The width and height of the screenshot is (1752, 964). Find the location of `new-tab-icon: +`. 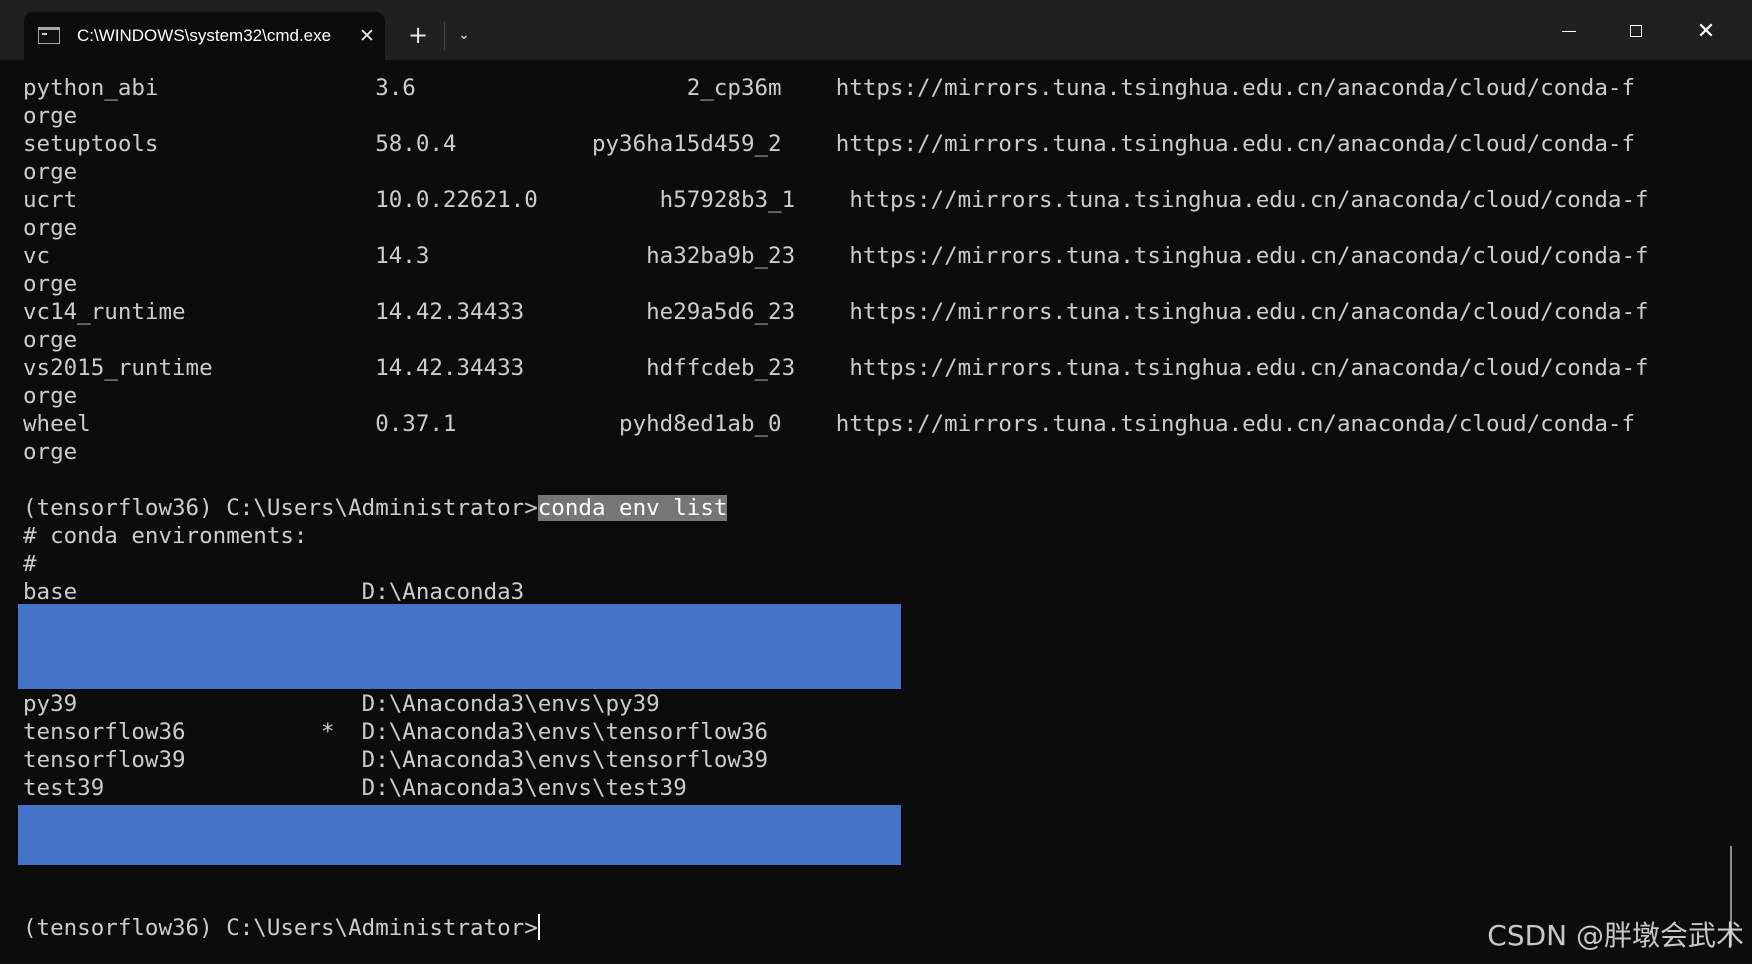

new-tab-icon: + is located at coordinates (418, 35).